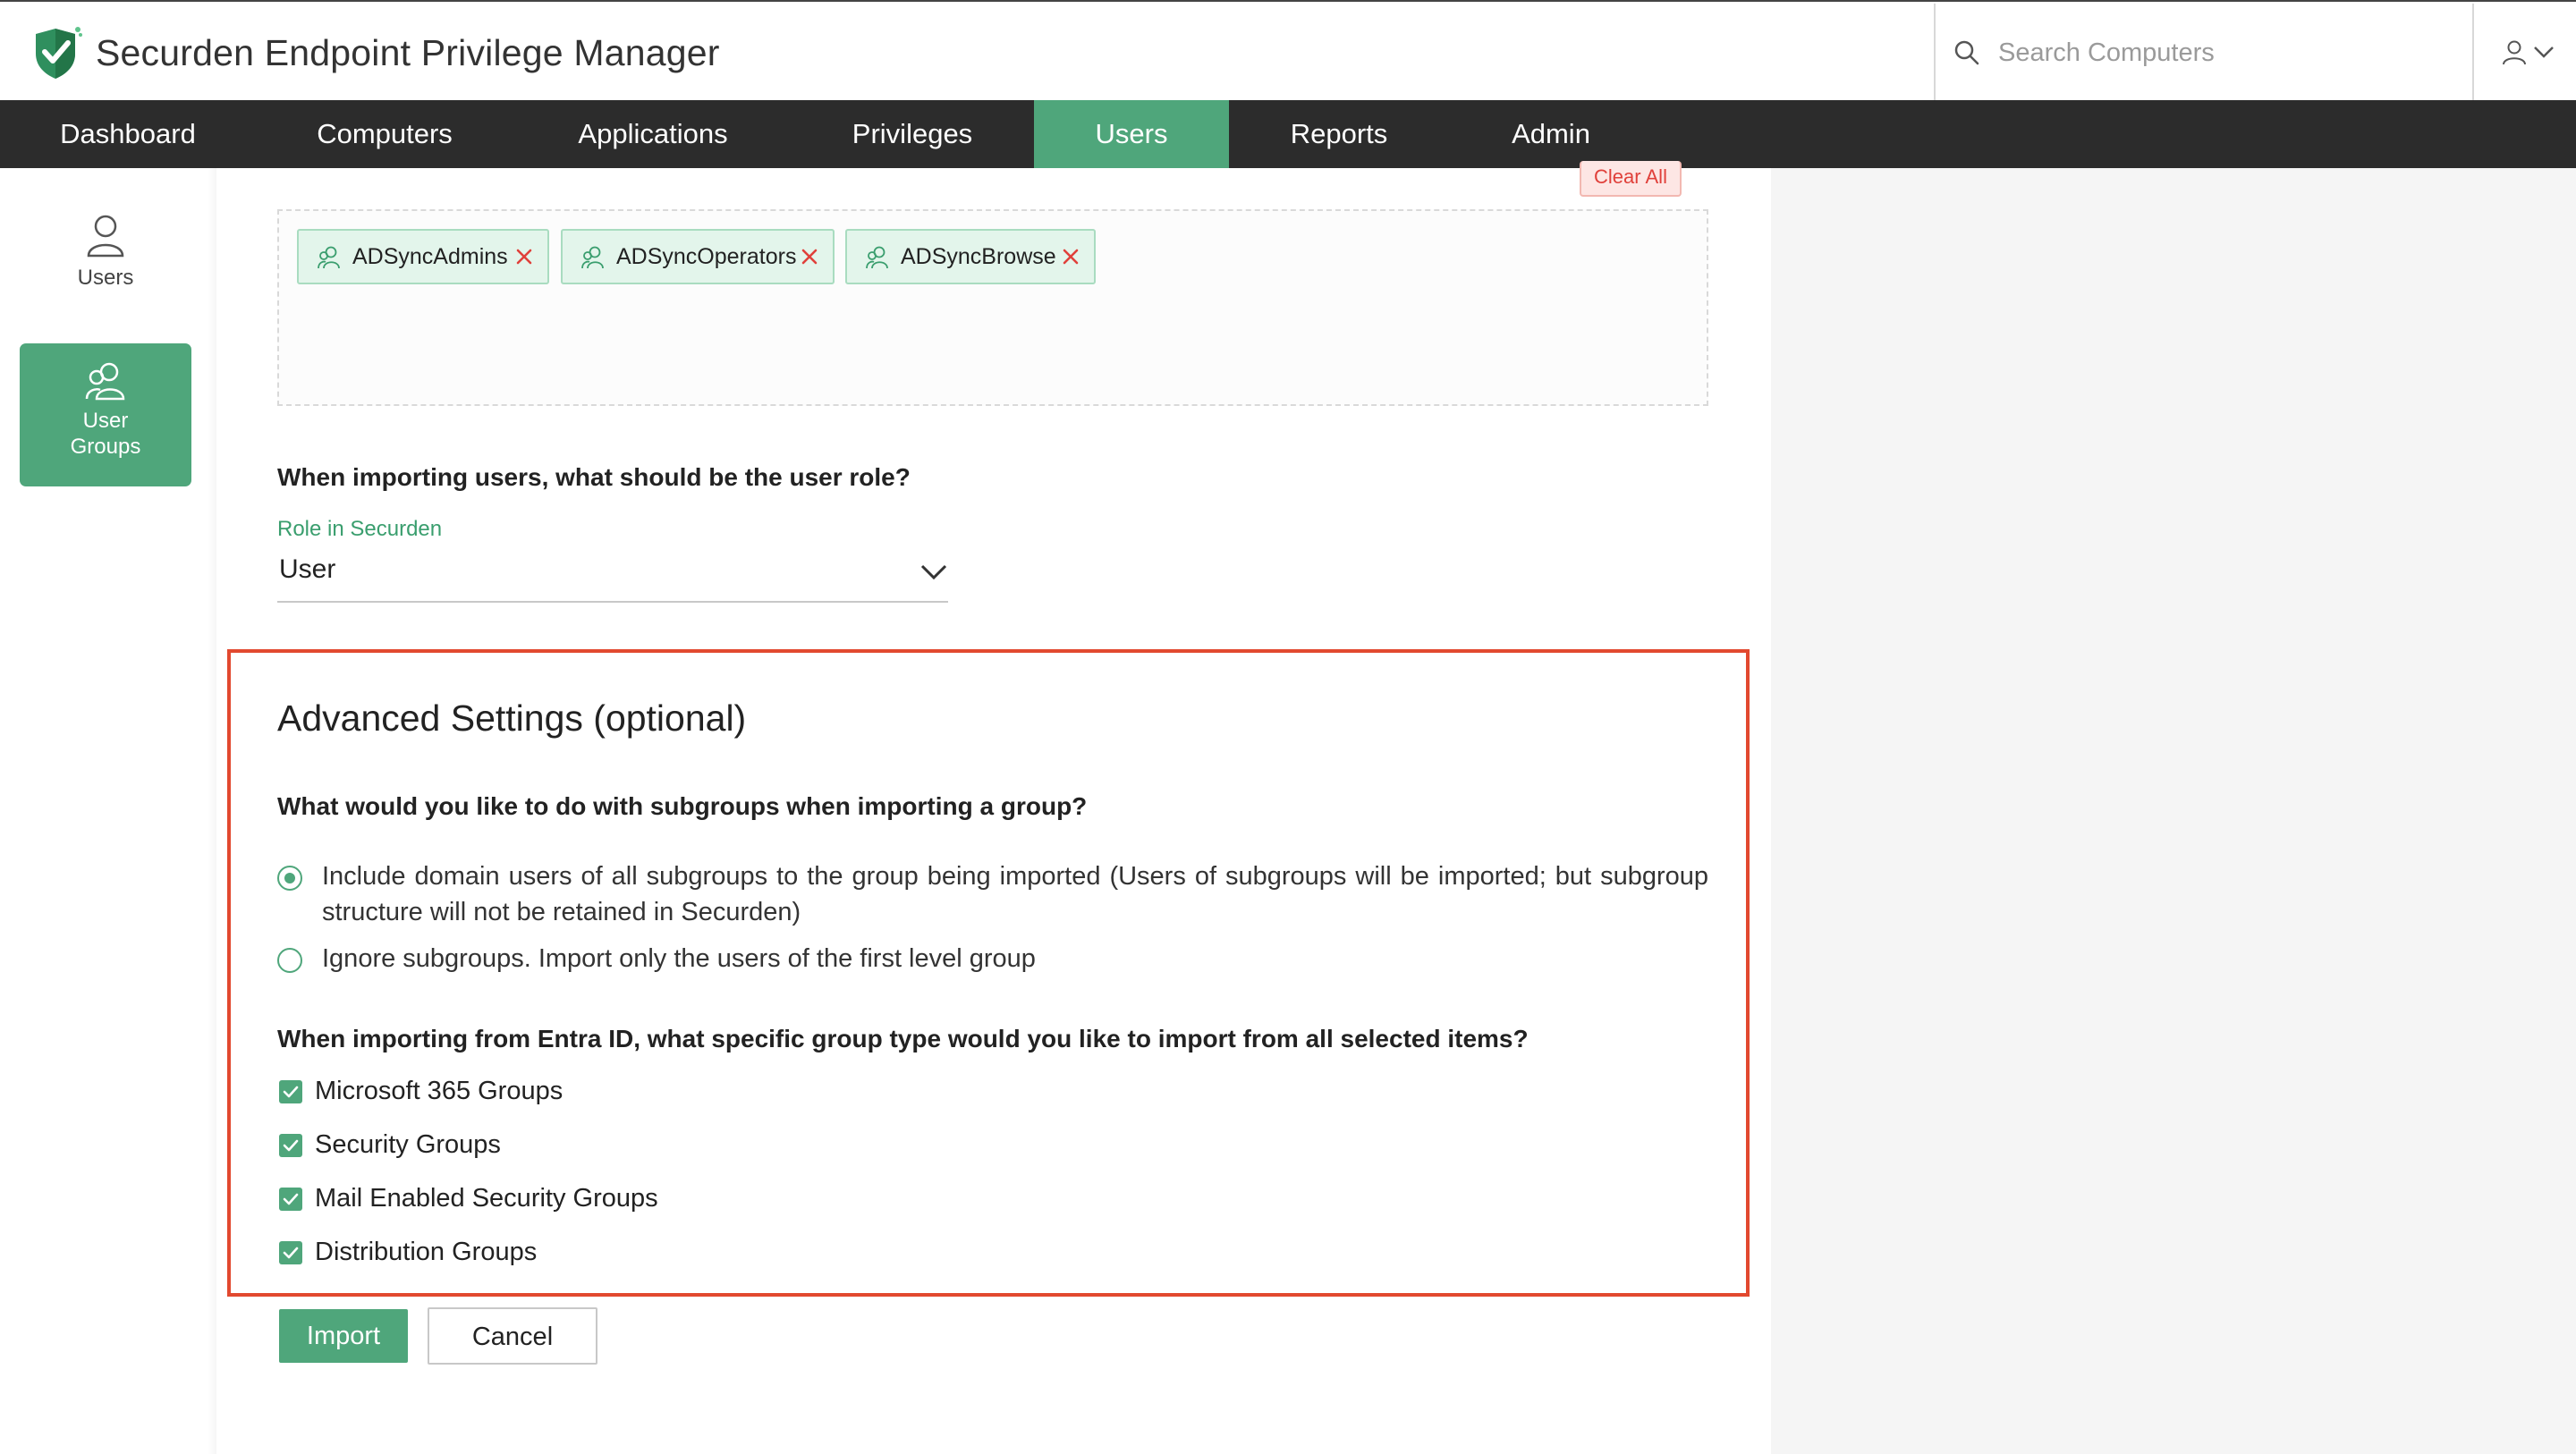 The width and height of the screenshot is (2576, 1454). I want to click on search-box, so click(2203, 53).